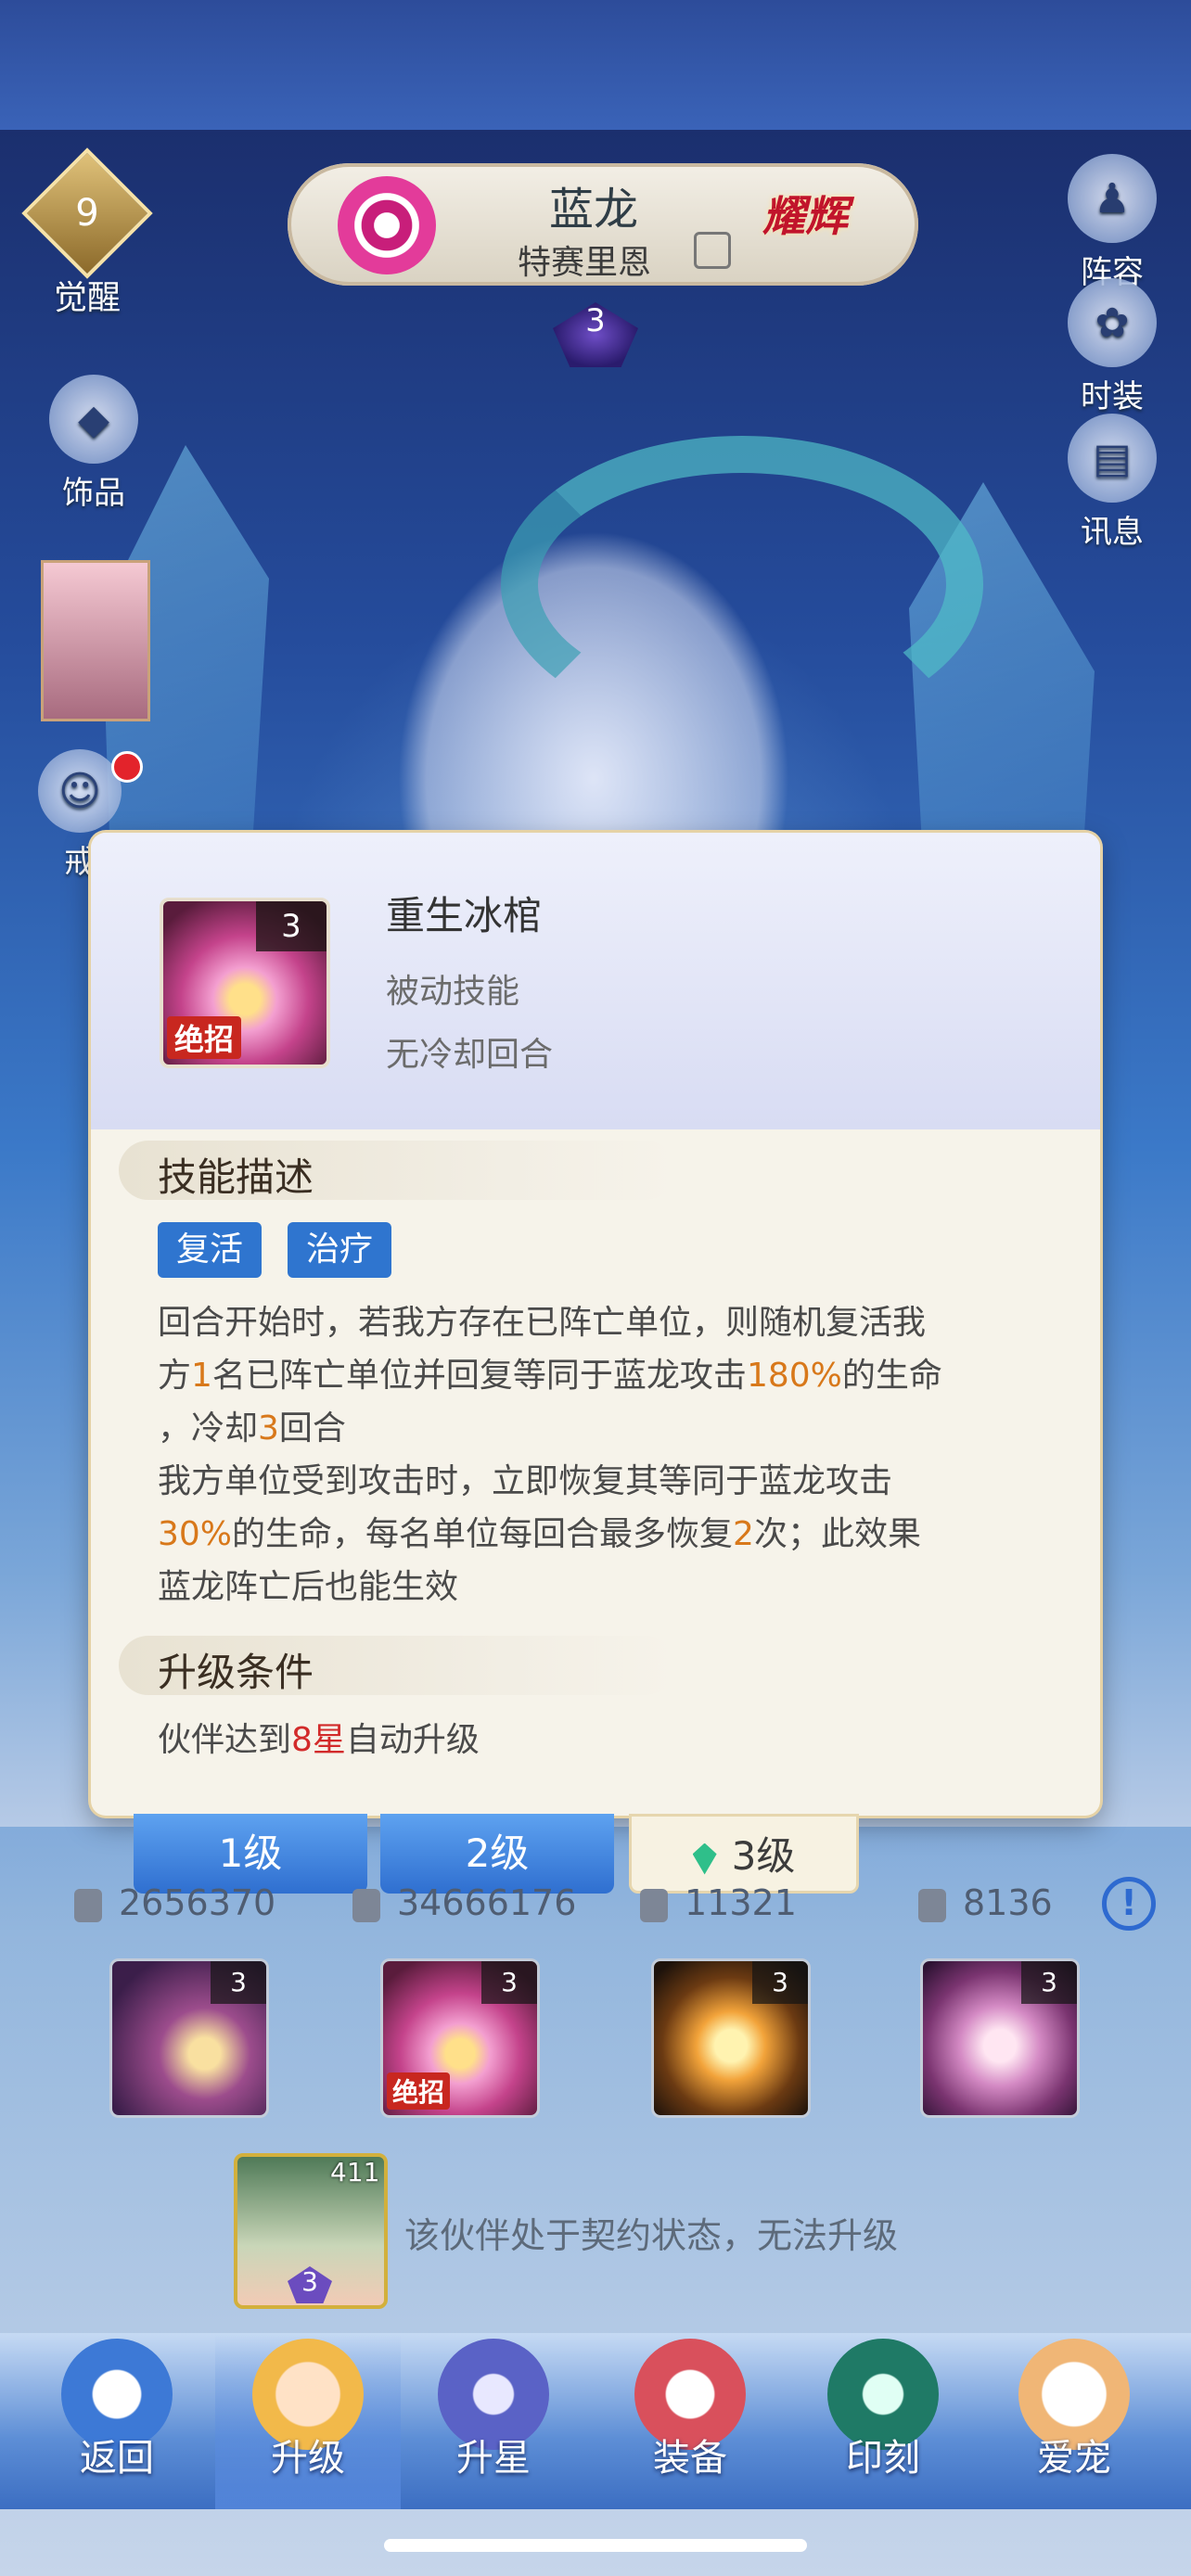 The height and width of the screenshot is (2576, 1191). I want to click on skill-slot-2: 3 绝招, so click(460, 2038).